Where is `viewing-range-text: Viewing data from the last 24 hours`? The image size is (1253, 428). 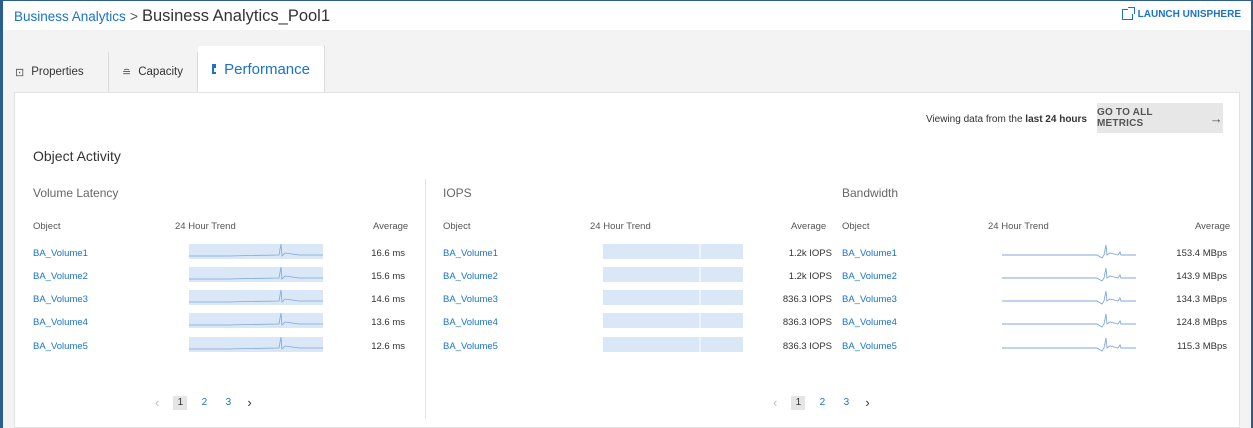 viewing-range-text: Viewing data from the last 24 hours is located at coordinates (1006, 119).